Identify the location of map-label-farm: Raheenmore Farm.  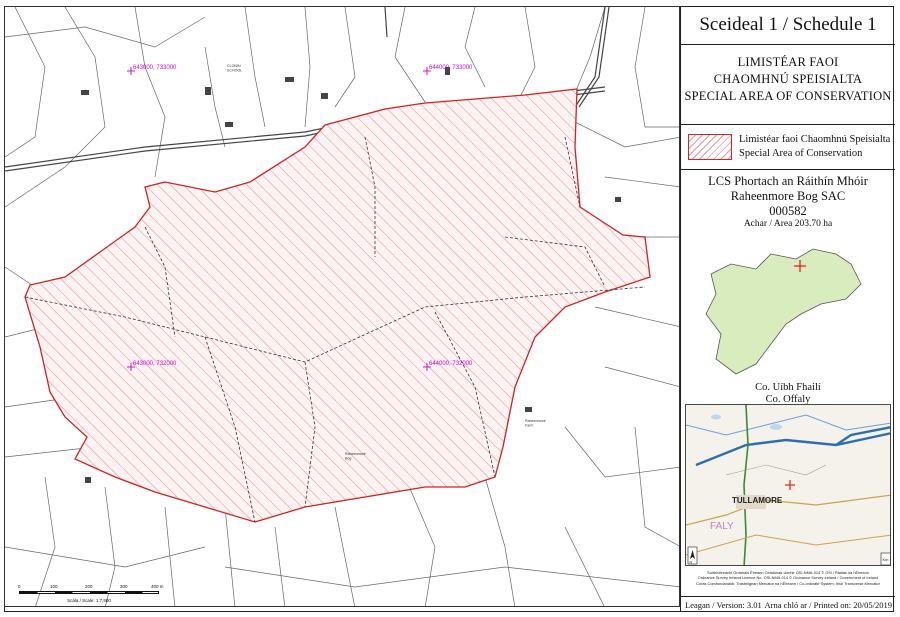
(535, 423).